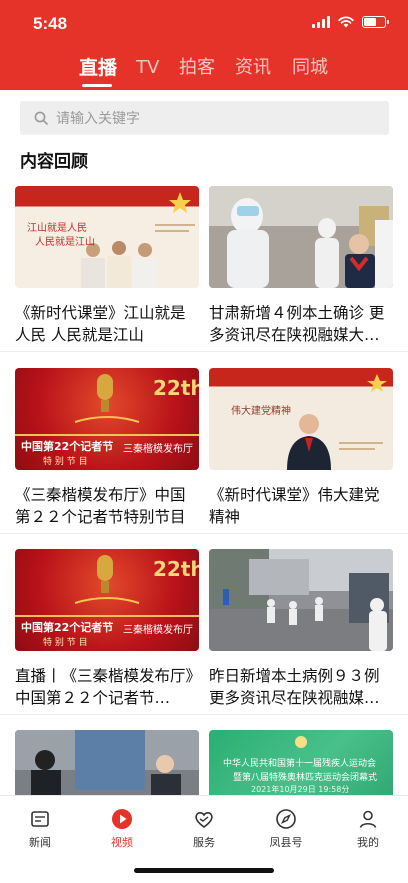 This screenshot has height=883, width=408. Describe the element at coordinates (97, 85) in the screenshot. I see `active-tab-indicator` at that location.